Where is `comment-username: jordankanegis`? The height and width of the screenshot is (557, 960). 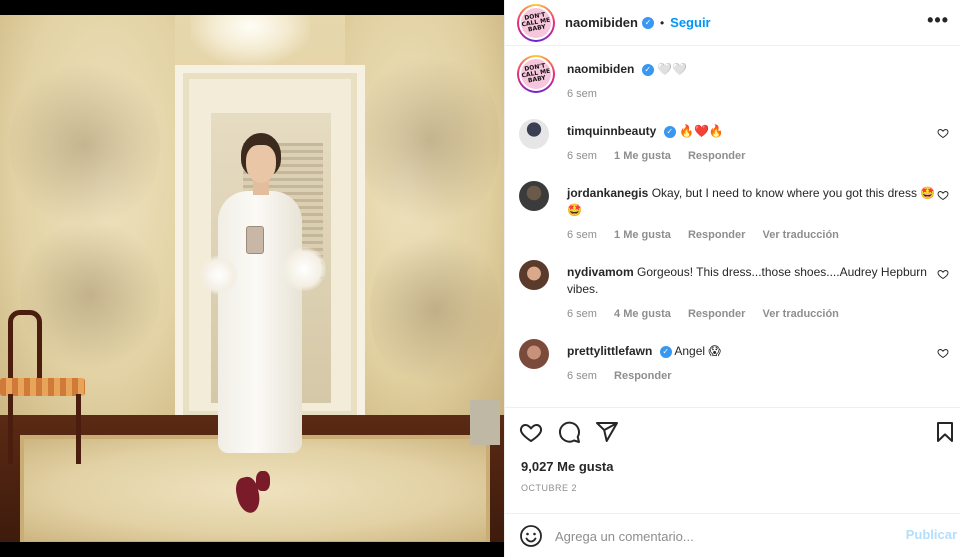
comment-username: jordankanegis is located at coordinates (607, 193).